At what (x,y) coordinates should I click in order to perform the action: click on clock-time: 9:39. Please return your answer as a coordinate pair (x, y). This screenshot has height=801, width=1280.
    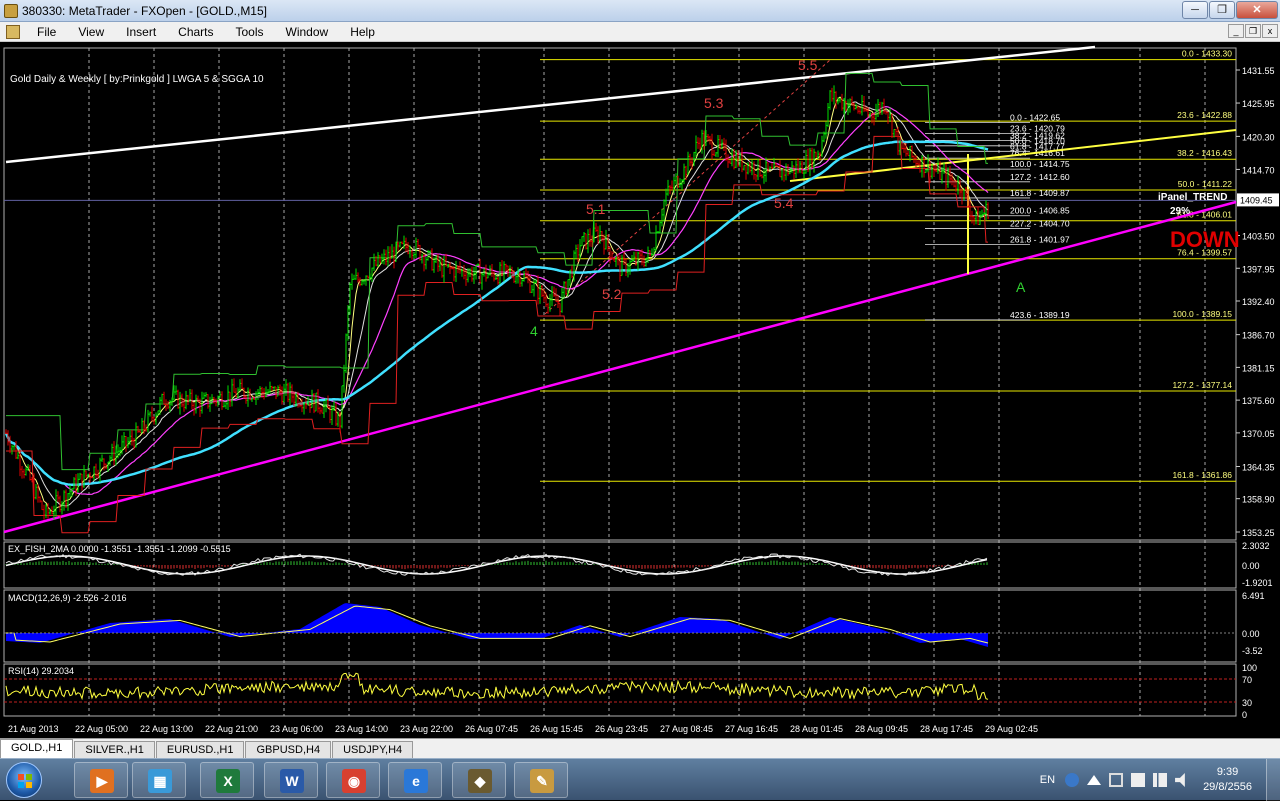
    Looking at the image, I should click on (1227, 772).